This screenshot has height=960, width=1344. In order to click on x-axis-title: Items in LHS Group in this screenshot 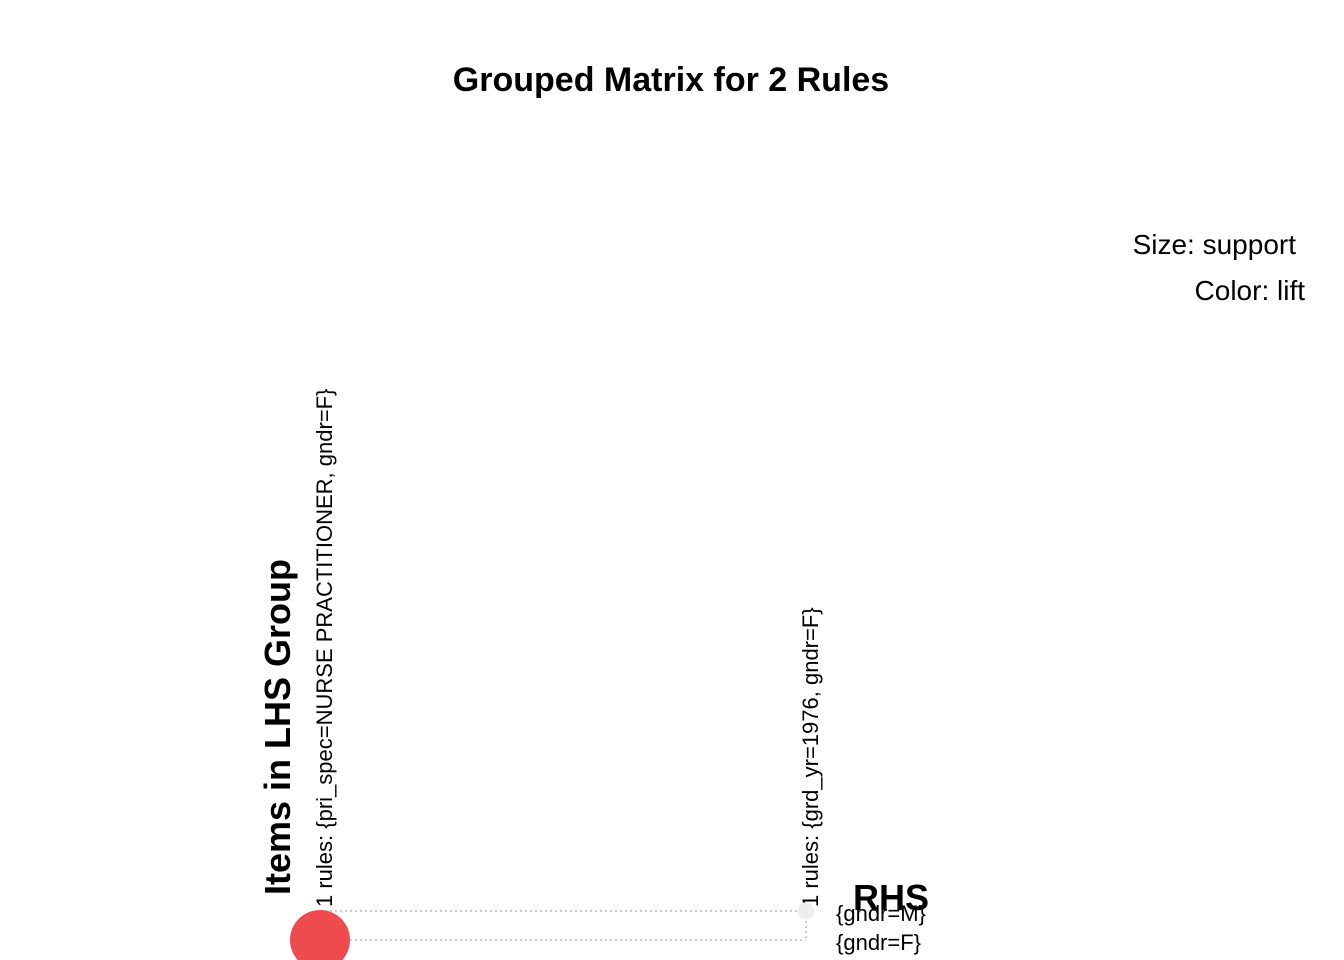, I will do `click(277, 727)`.